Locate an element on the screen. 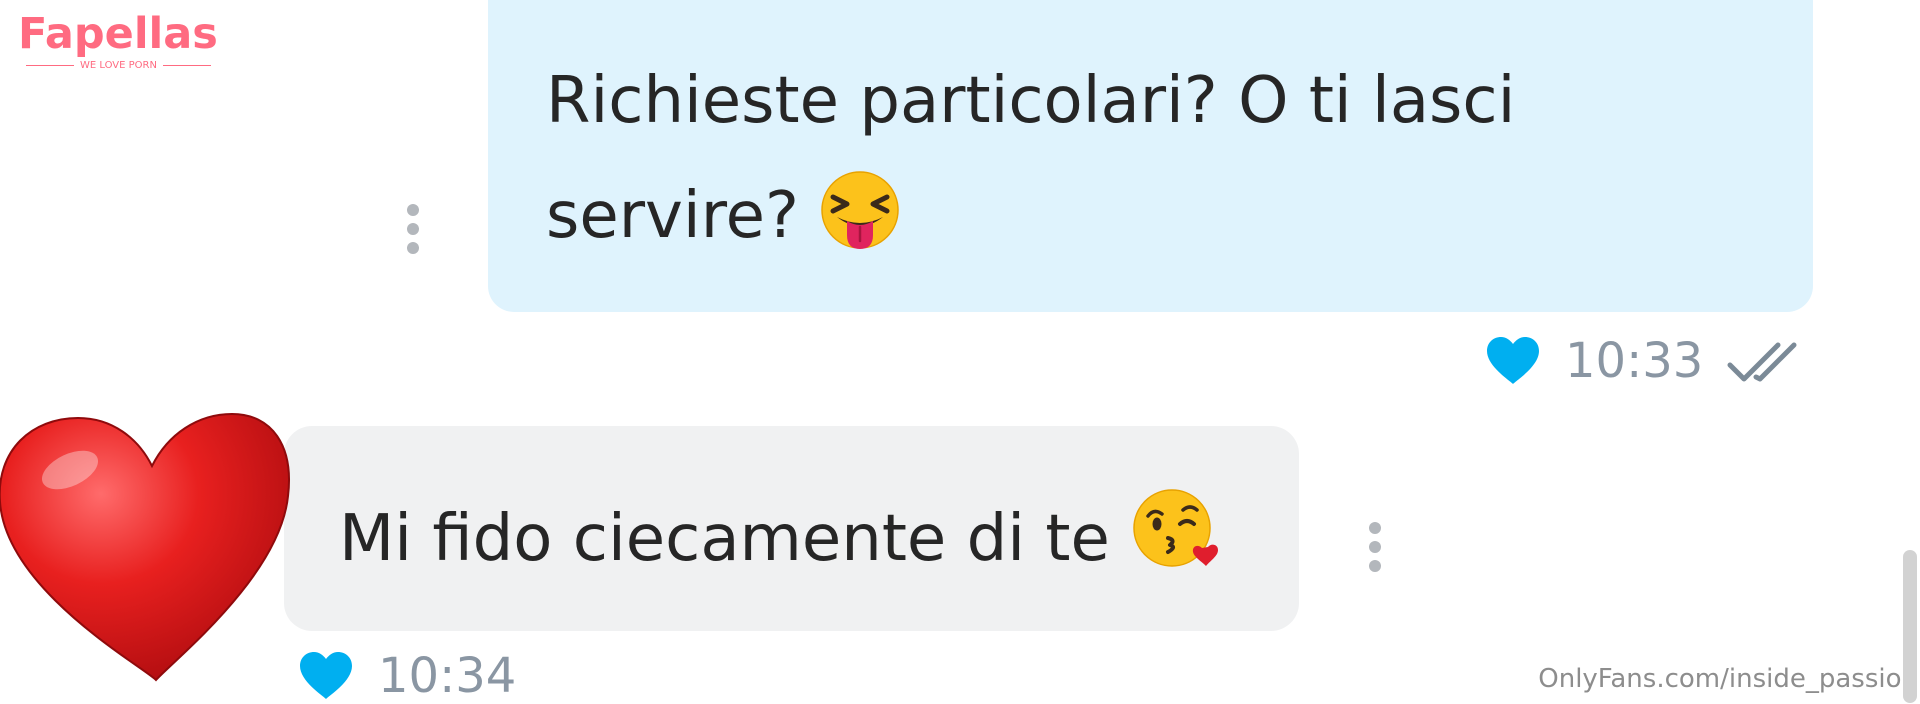 The width and height of the screenshot is (1920, 704). watermark-credit: OnlyFans.com/inside_passion is located at coordinates (1728, 679).